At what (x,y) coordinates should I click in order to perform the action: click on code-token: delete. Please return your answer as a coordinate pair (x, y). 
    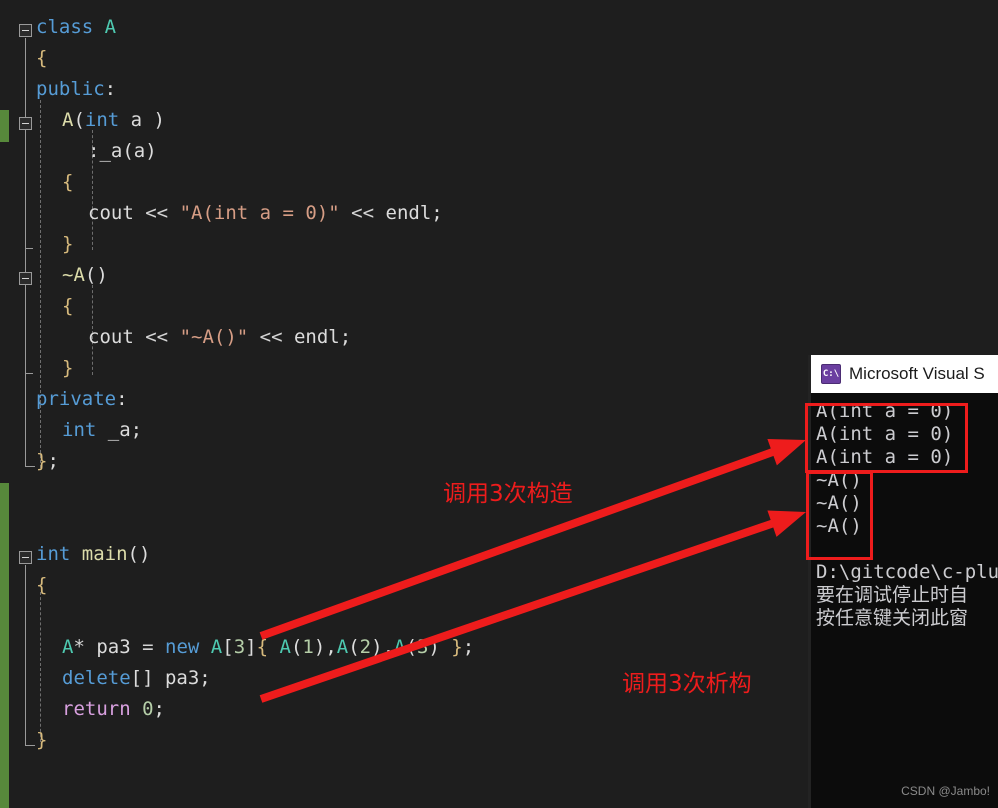
    Looking at the image, I should click on (96, 678).